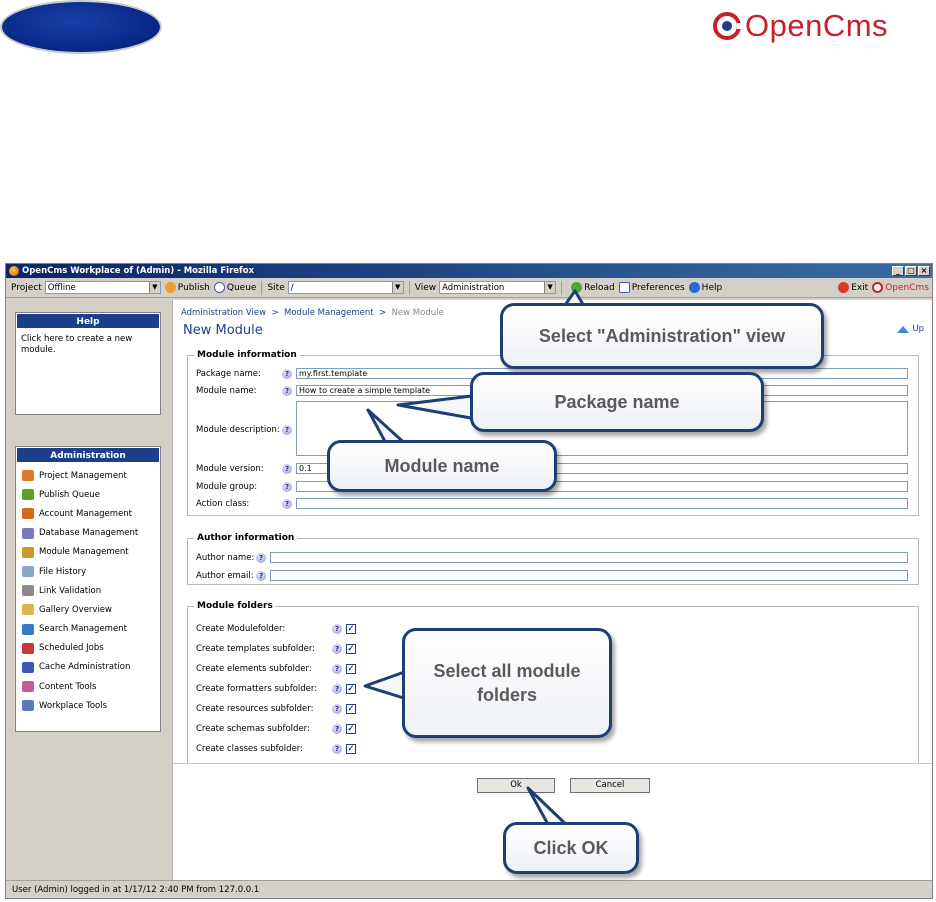 This screenshot has width=936, height=902. I want to click on close-button: ×, so click(924, 271).